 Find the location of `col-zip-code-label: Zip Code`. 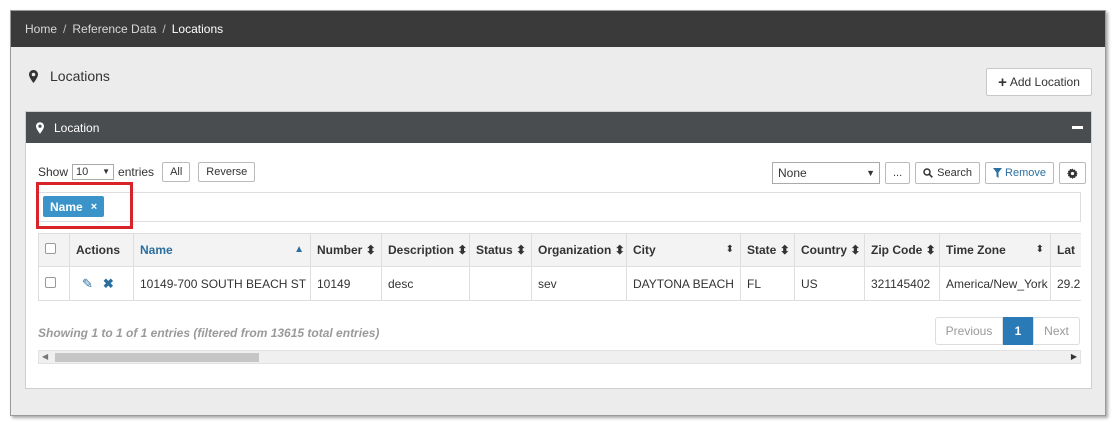

col-zip-code-label: Zip Code is located at coordinates (897, 250).